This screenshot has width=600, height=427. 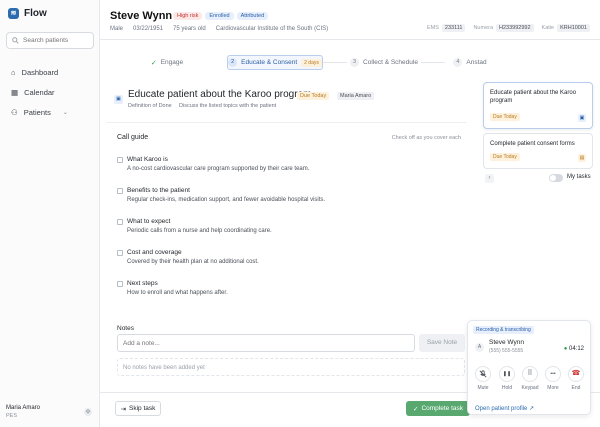 What do you see at coordinates (142, 408) in the screenshot?
I see `skip-label: Skip task` at bounding box center [142, 408].